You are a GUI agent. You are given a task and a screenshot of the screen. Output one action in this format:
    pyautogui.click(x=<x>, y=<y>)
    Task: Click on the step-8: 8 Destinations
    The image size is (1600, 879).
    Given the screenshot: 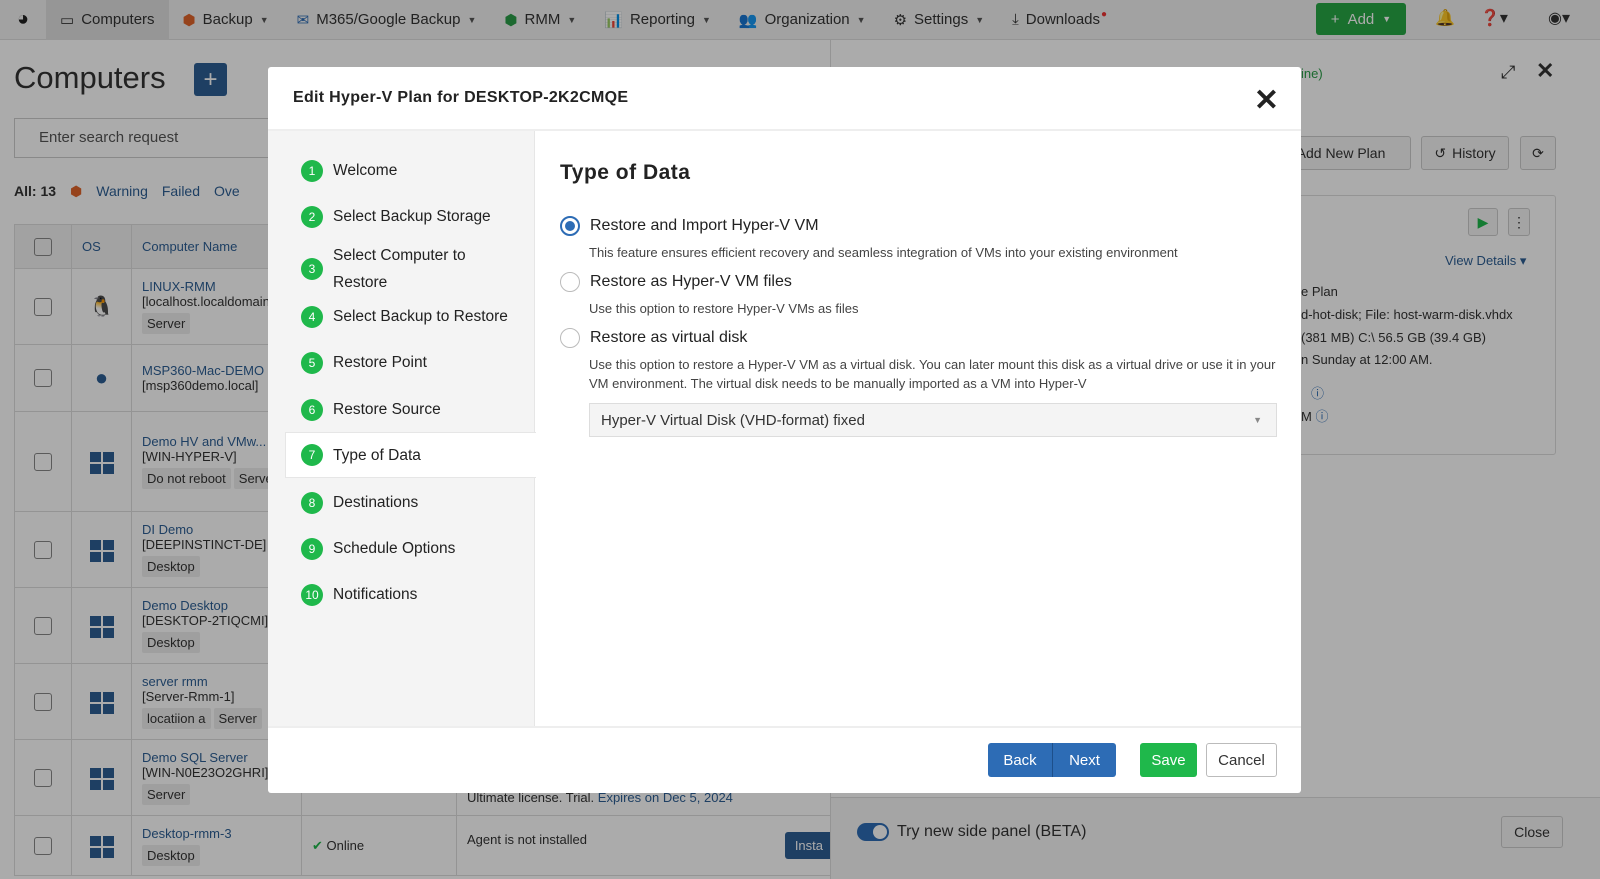 What is the action you would take?
    pyautogui.click(x=410, y=502)
    